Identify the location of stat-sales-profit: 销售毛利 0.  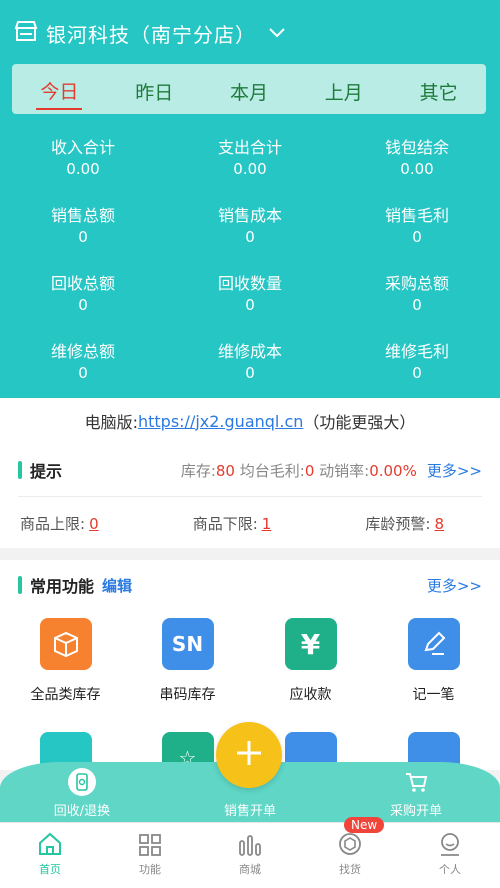
(417, 224).